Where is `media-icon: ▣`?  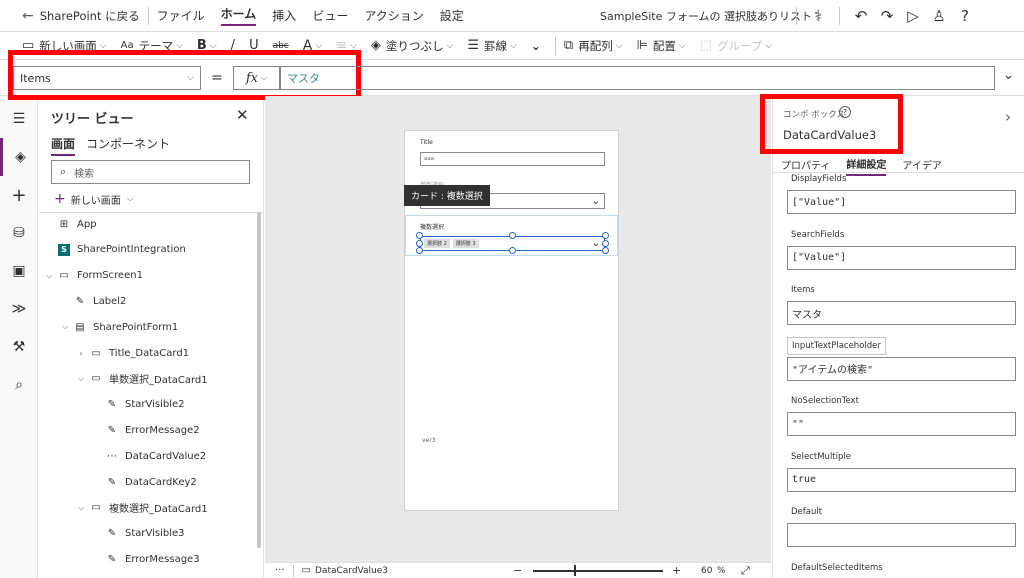
media-icon: ▣ is located at coordinates (19, 271).